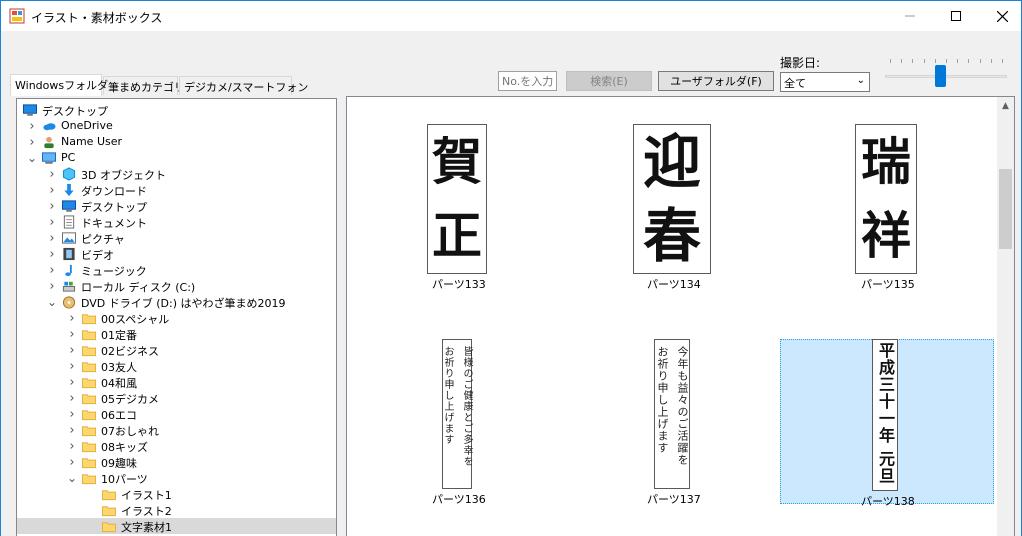 The width and height of the screenshot is (1022, 536). Describe the element at coordinates (176, 126) in the screenshot. I see `tree-item: › OneDrive` at that location.